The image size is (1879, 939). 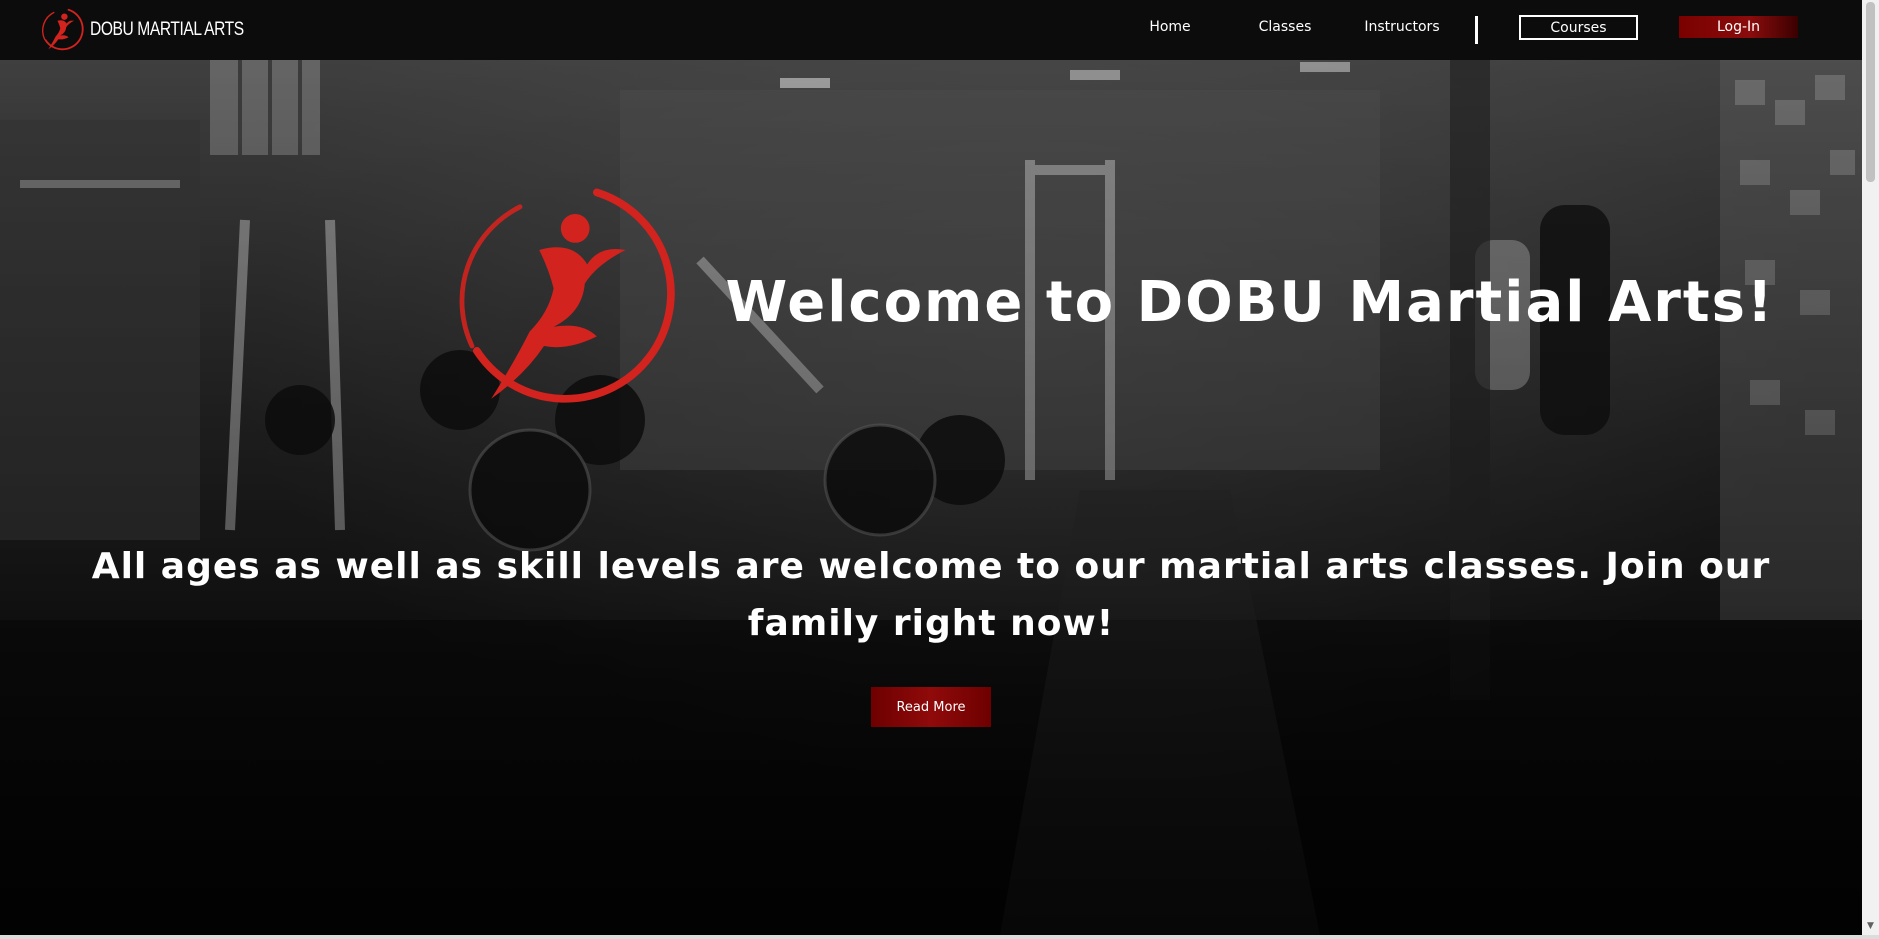 What do you see at coordinates (1170, 27) in the screenshot?
I see `nav-home-link: Home` at bounding box center [1170, 27].